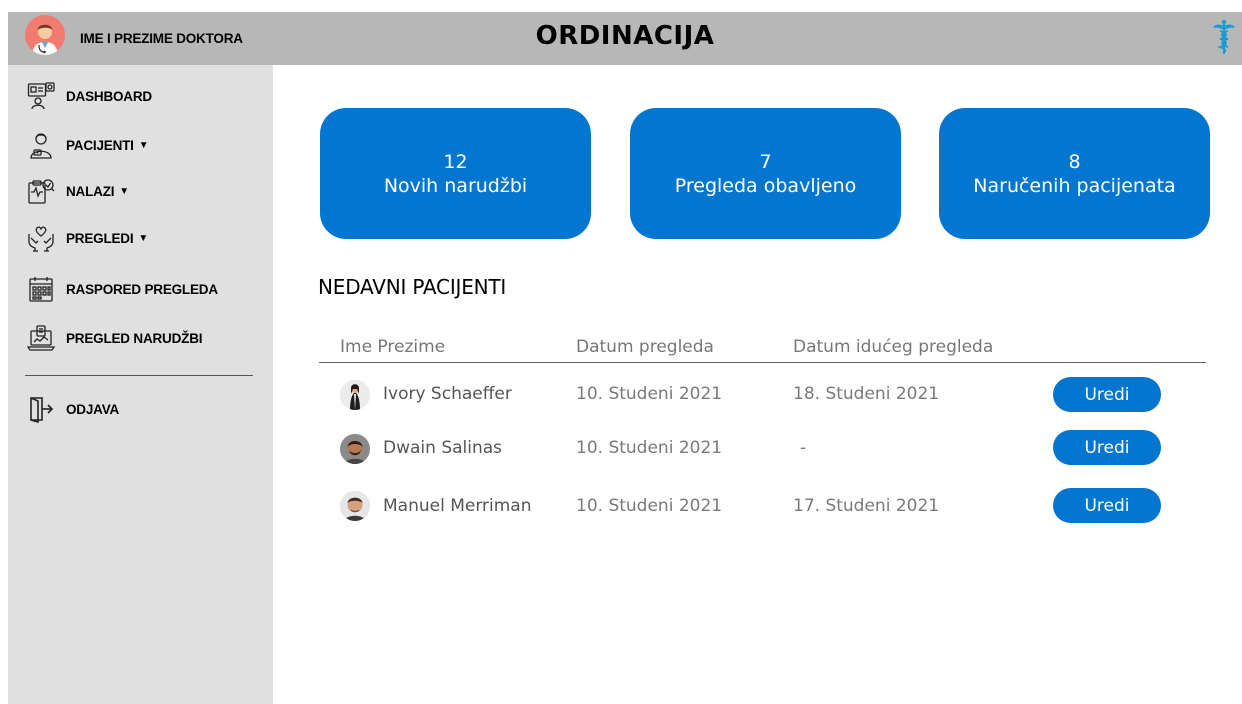 The width and height of the screenshot is (1242, 704). I want to click on next-exam-date: 17. Studeni 2021, so click(866, 506).